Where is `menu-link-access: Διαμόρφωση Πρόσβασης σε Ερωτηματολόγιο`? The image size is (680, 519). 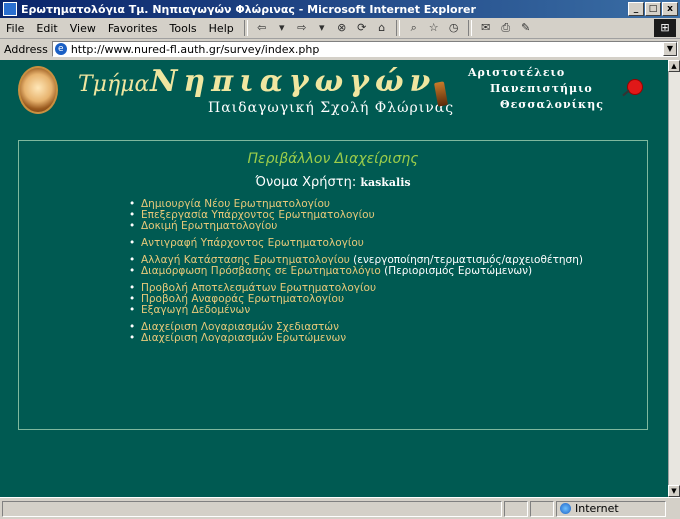
menu-link-access: Διαμόρφωση Πρόσβασης σε Ερωτηματολόγιο is located at coordinates (261, 271).